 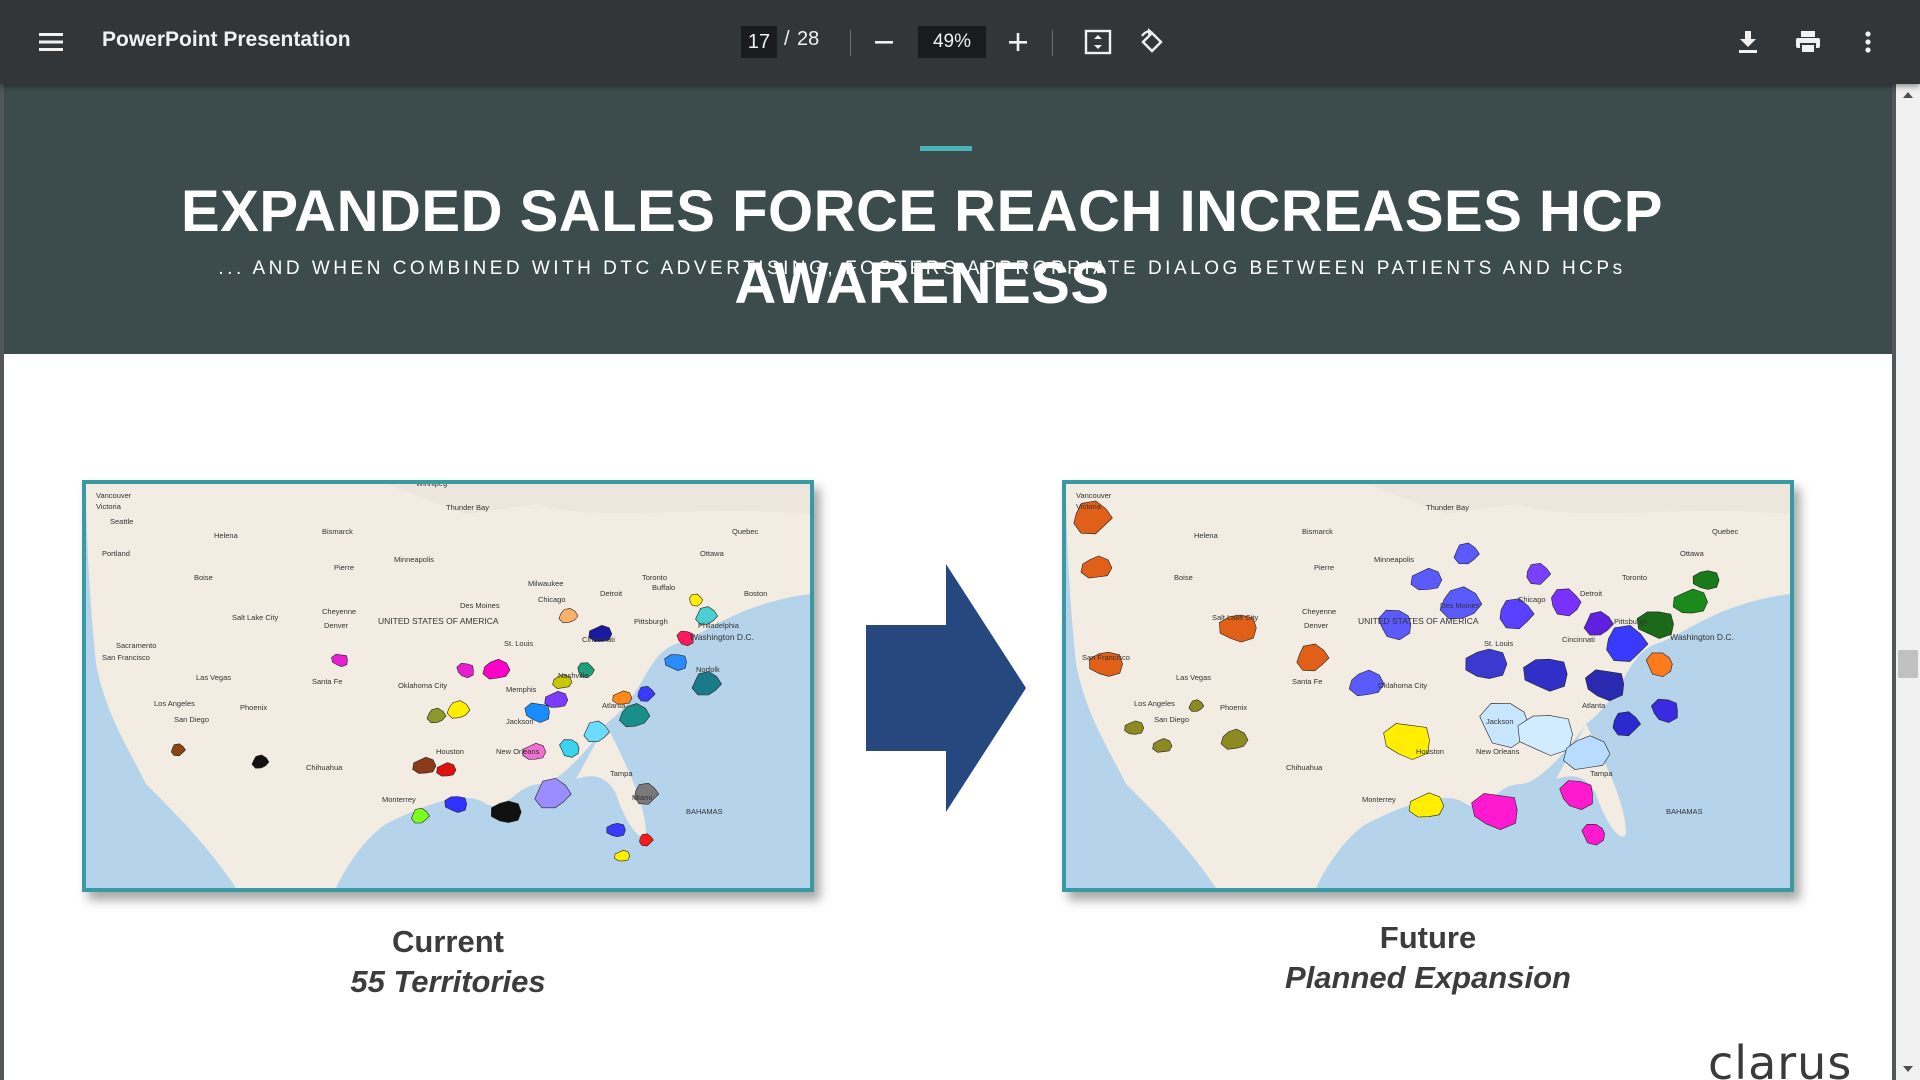 I want to click on map-label: Cincinnati, so click(x=1578, y=639).